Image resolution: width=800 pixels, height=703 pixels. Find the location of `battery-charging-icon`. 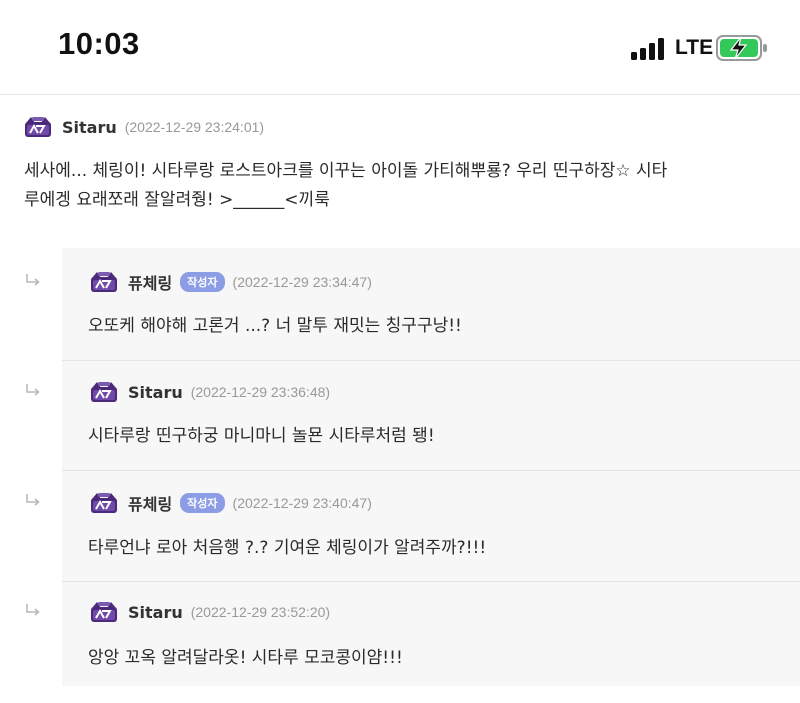

battery-charging-icon is located at coordinates (741, 48).